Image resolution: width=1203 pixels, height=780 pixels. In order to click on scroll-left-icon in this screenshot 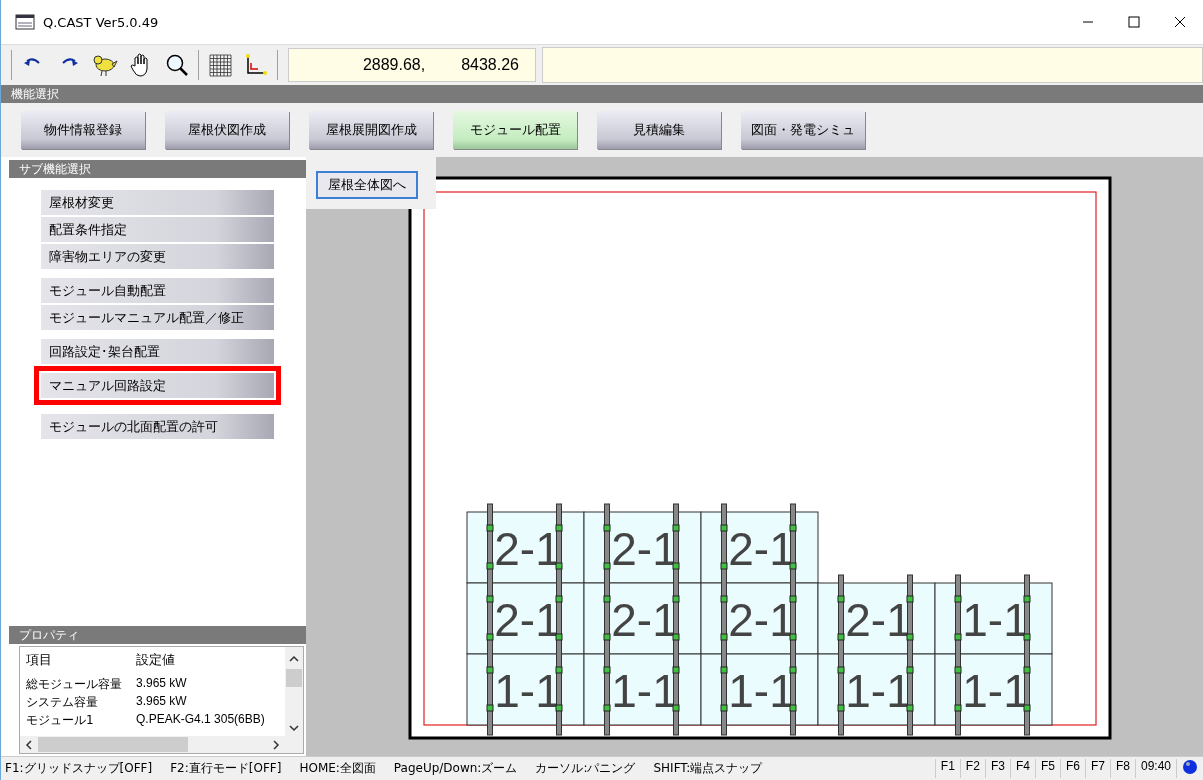, I will do `click(29, 744)`.